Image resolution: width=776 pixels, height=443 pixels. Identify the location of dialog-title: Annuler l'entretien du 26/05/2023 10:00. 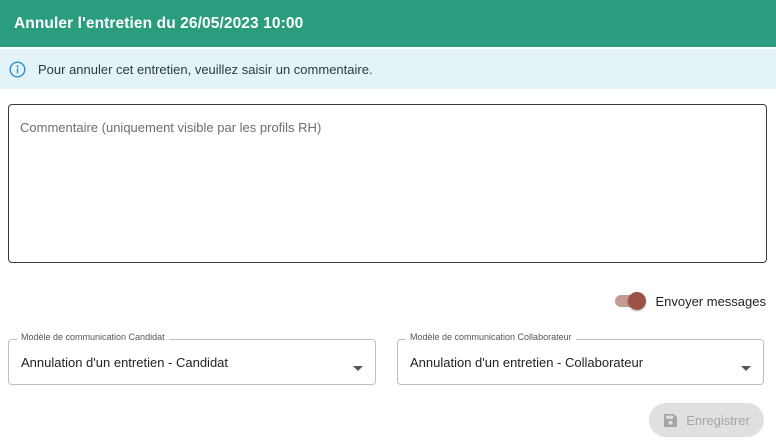
(159, 23).